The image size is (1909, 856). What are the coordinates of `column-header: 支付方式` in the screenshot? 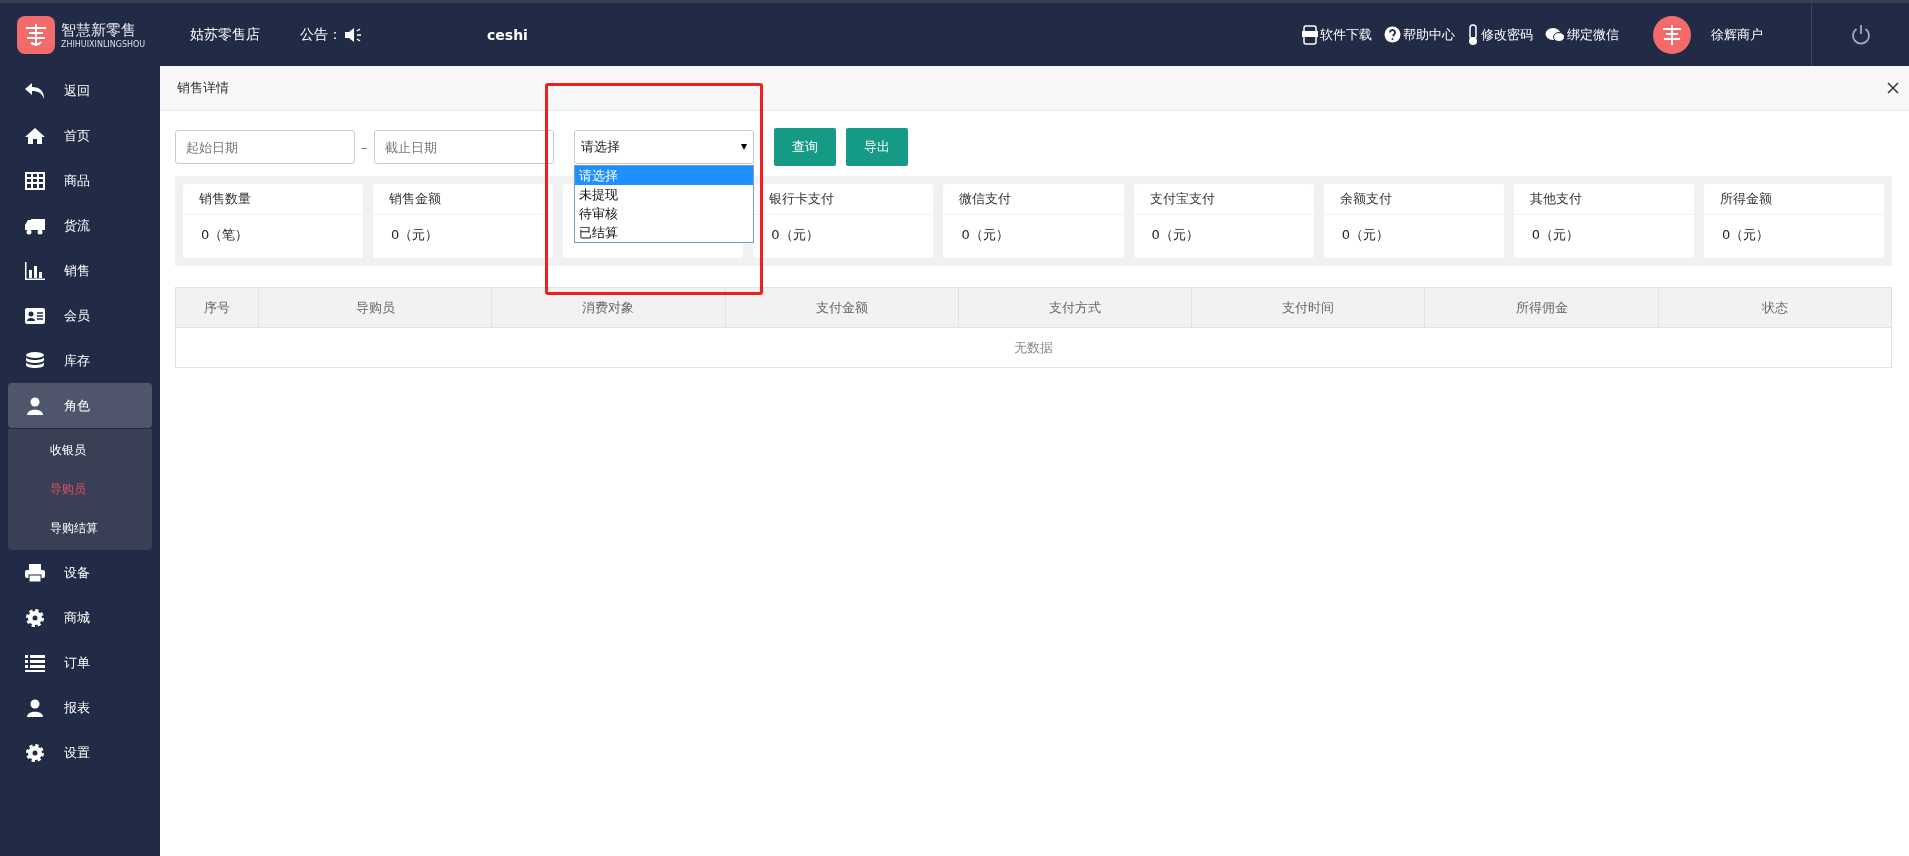 It's located at (1074, 307).